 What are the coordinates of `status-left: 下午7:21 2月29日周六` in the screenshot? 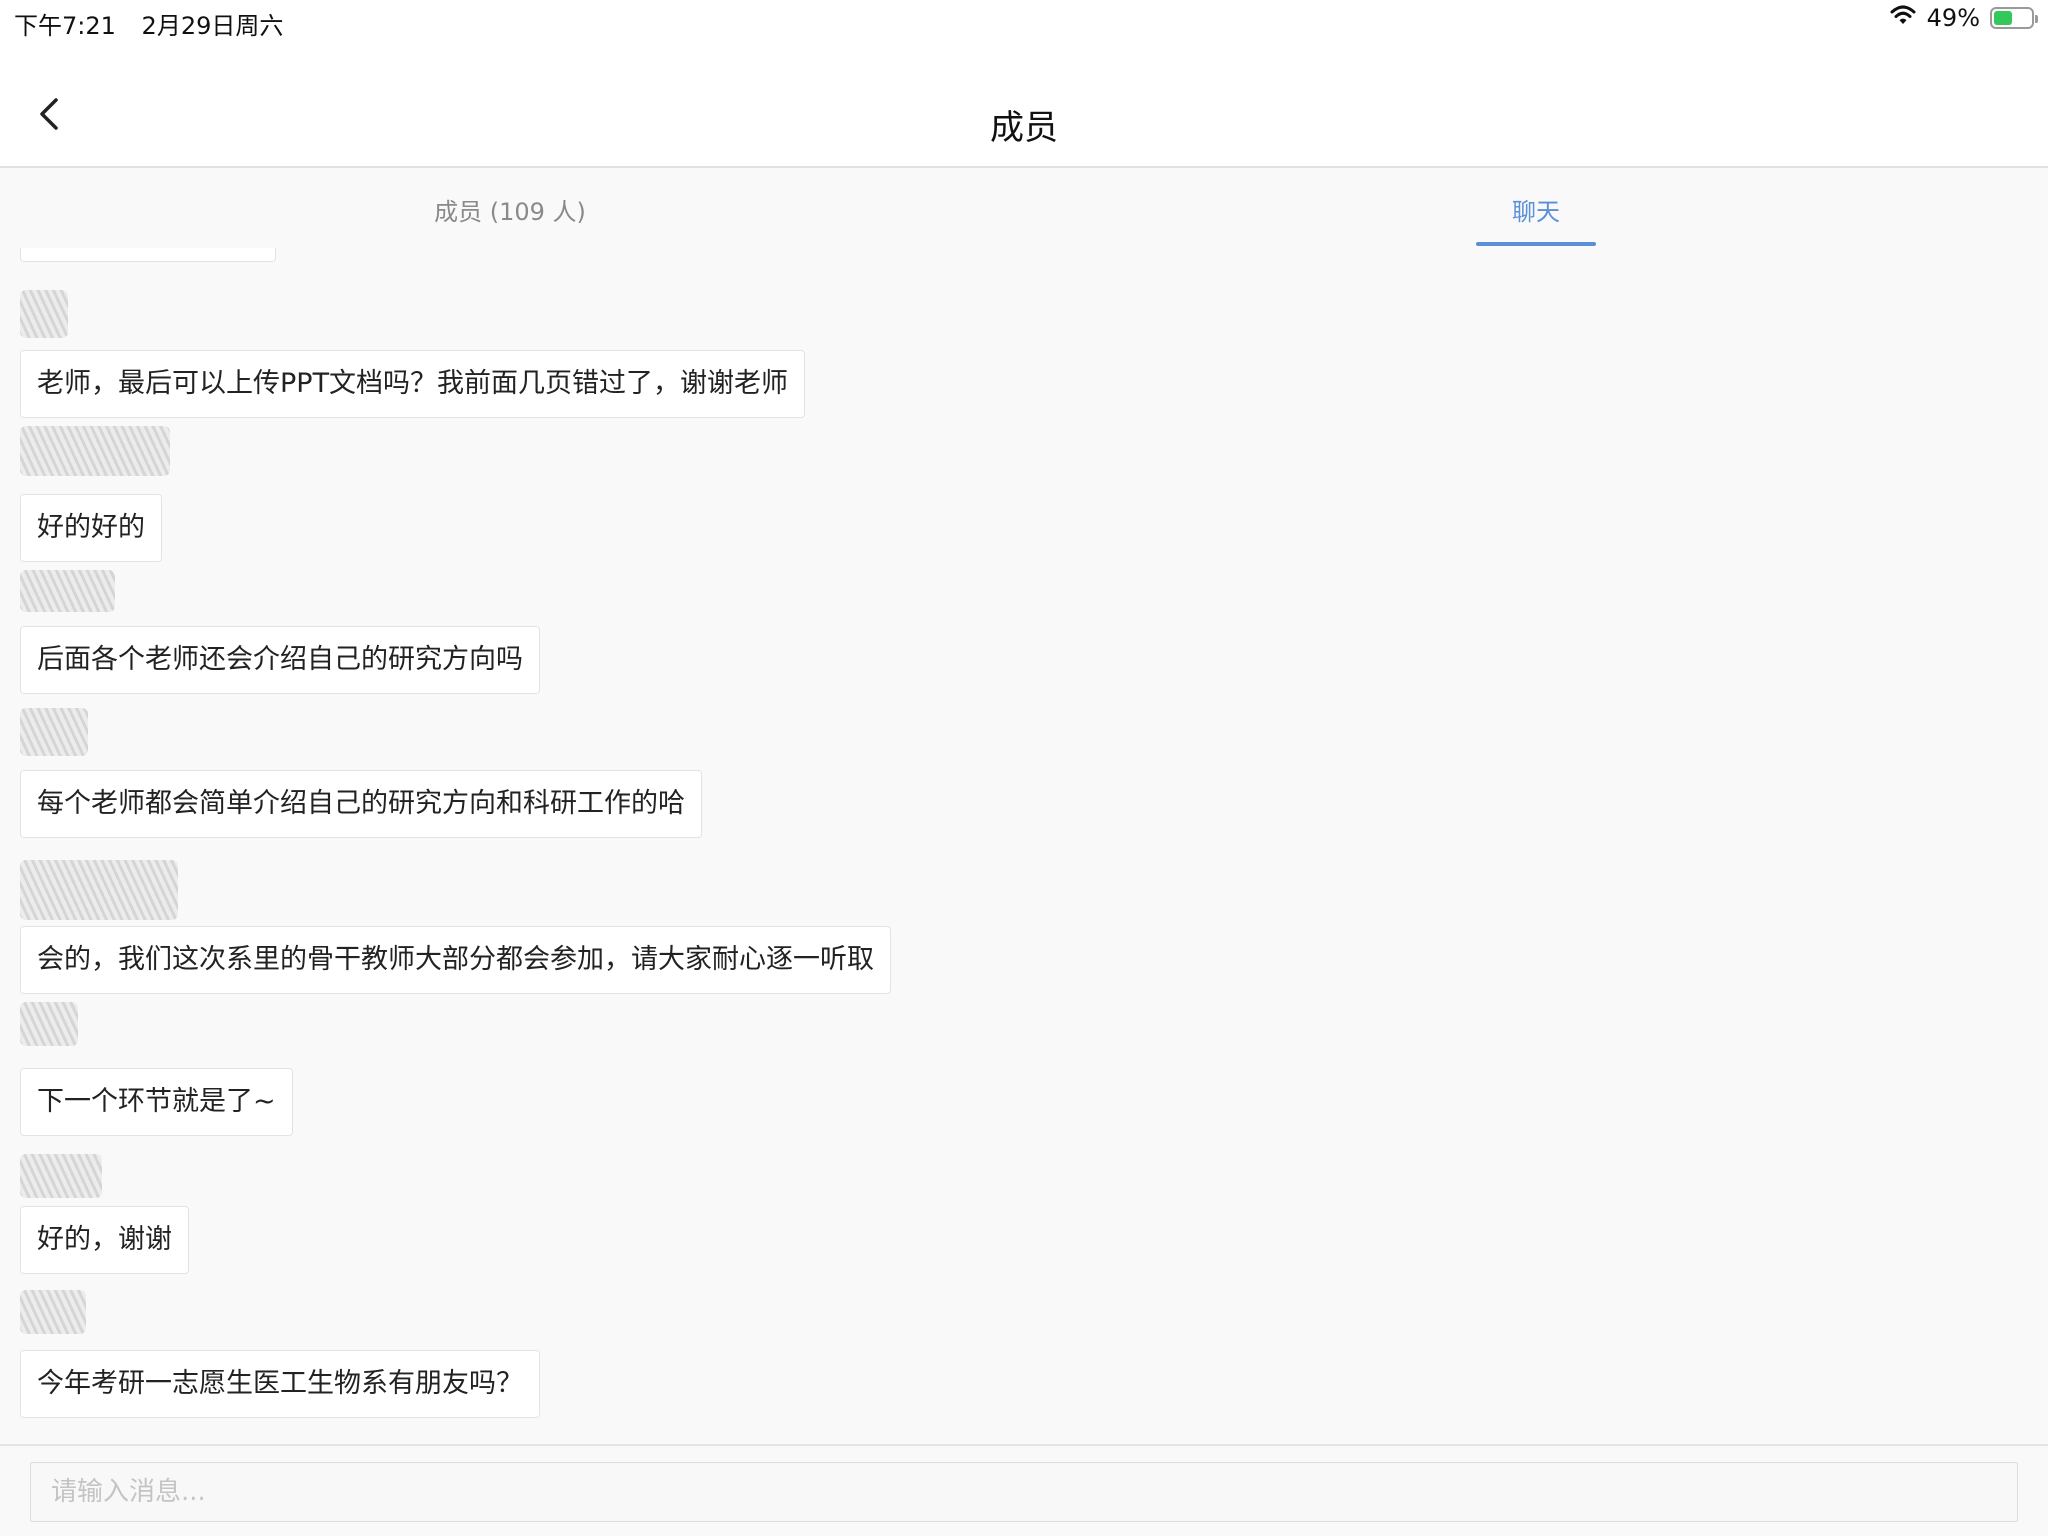 It's located at (157, 23).